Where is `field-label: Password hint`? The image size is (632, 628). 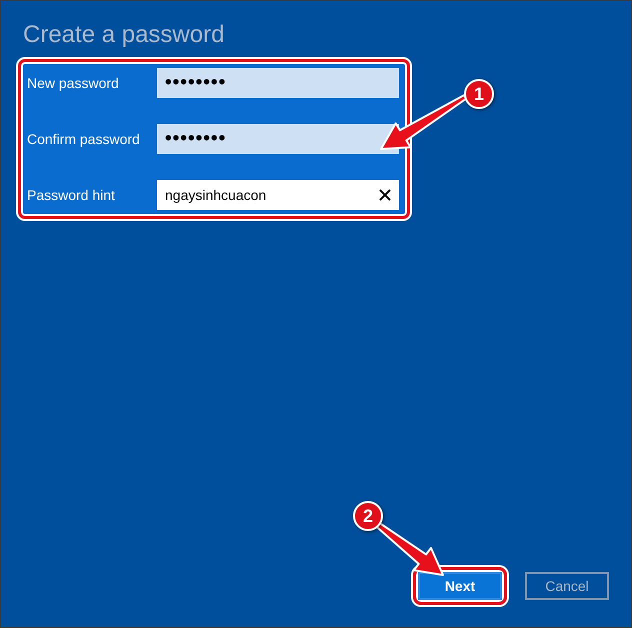
field-label: Password hint is located at coordinates (71, 195).